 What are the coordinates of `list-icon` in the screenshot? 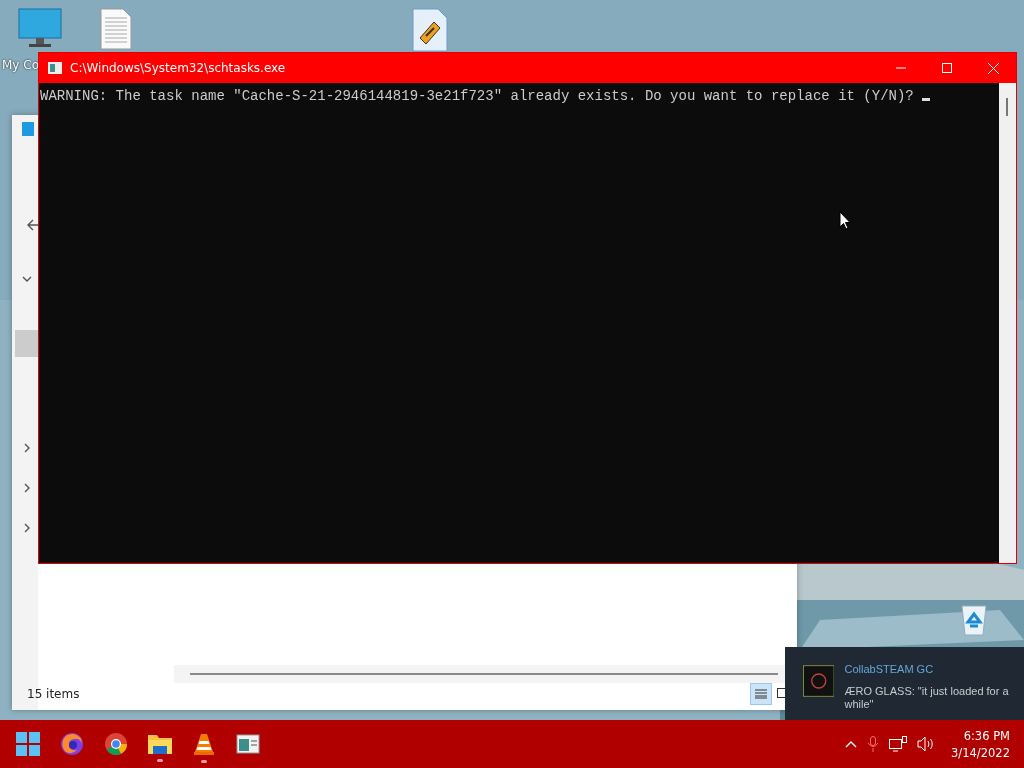 It's located at (761, 694).